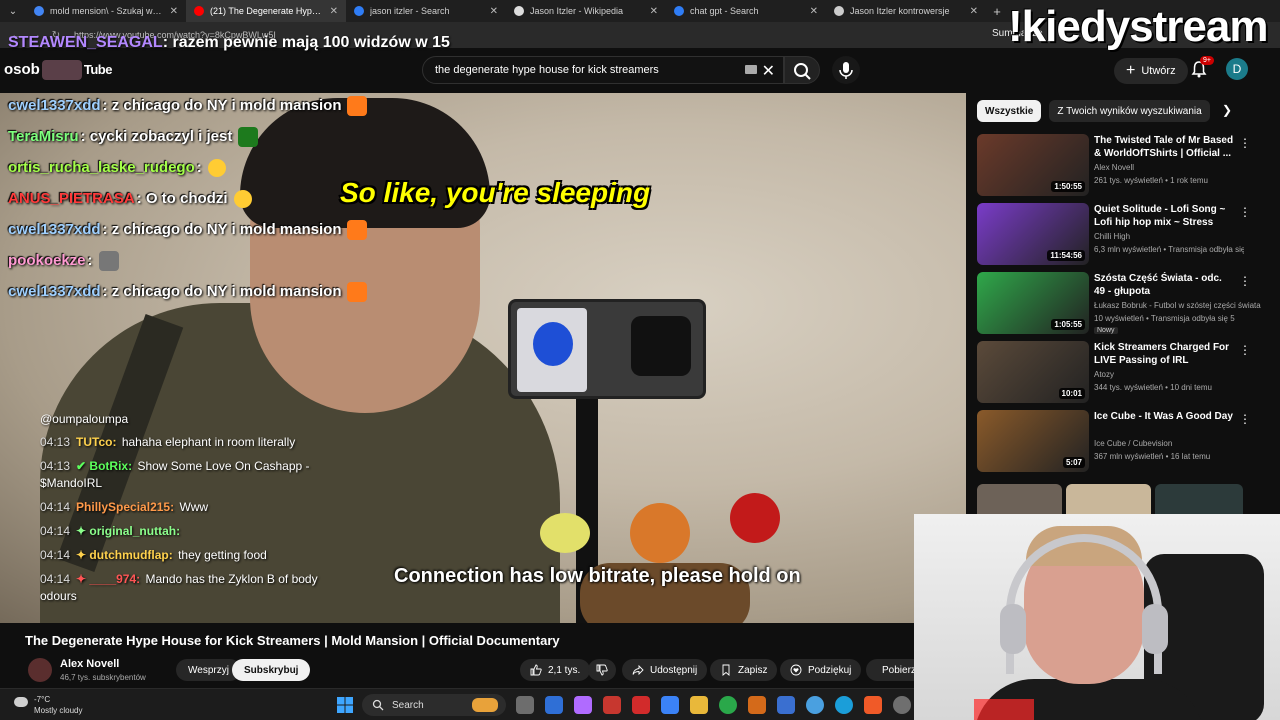  What do you see at coordinates (997, 11) in the screenshot?
I see `new-tab-button: +` at bounding box center [997, 11].